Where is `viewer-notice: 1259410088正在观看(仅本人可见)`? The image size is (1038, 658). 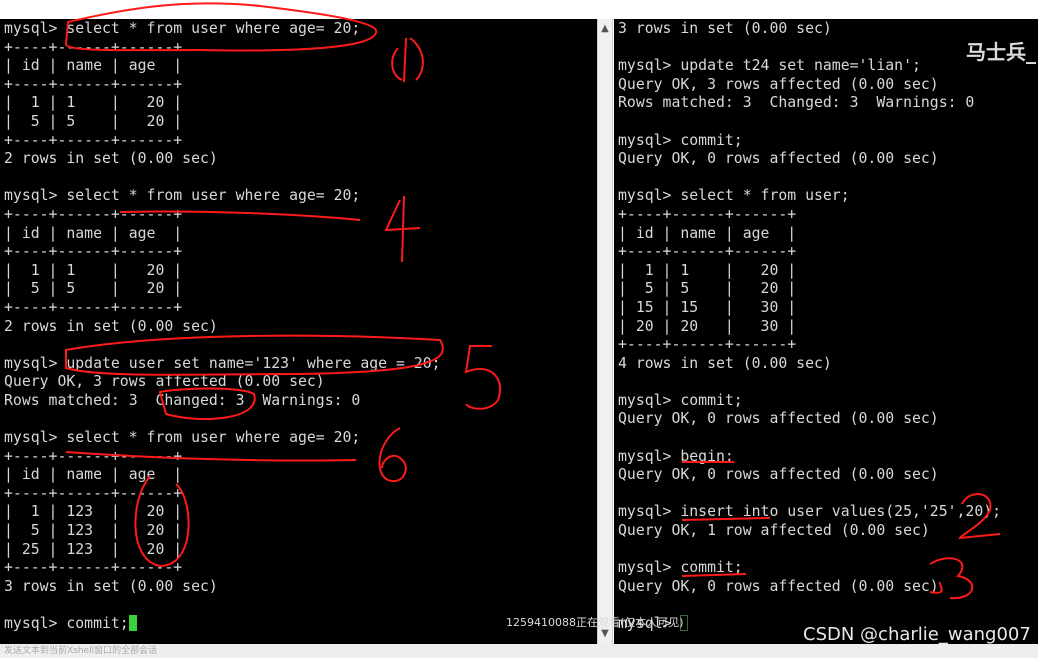
viewer-notice: 1259410088正在观看(仅本人可见) is located at coordinates (595, 622).